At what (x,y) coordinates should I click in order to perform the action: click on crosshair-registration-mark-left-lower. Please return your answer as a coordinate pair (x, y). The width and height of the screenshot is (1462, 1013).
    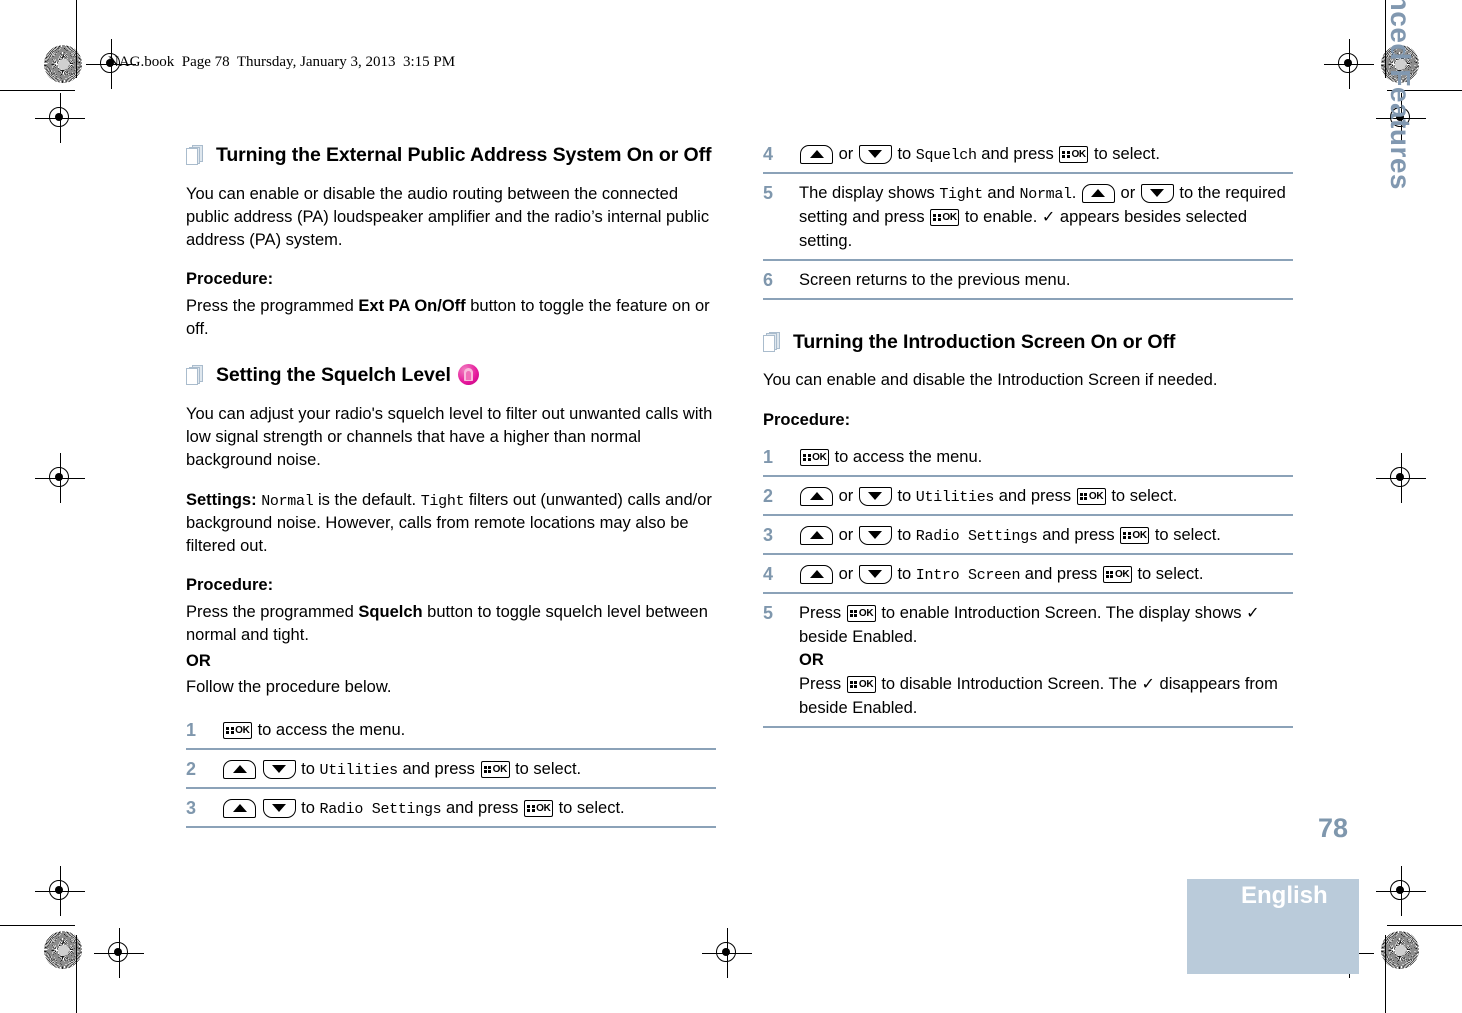
    Looking at the image, I should click on (60, 891).